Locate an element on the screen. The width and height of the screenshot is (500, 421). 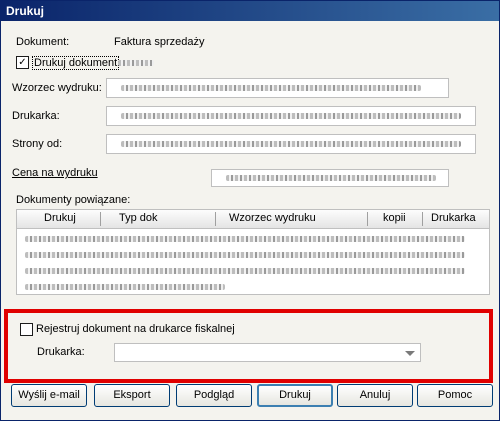
redacted-text is located at coordinates (136, 63).